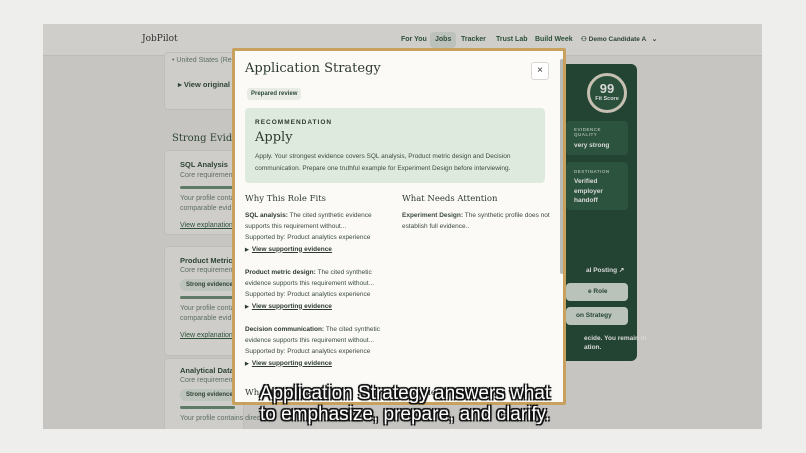 This screenshot has width=806, height=453. I want to click on attention-skill: Experiment Design:, so click(433, 215).